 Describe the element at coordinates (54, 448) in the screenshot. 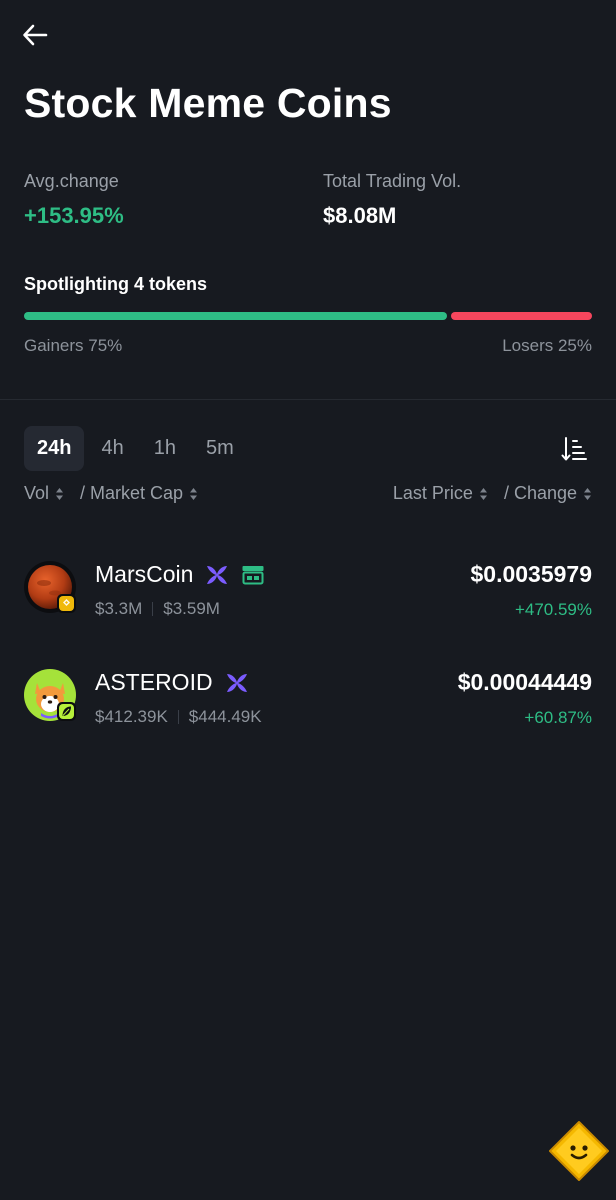

I see `tab-24h: 24h` at that location.